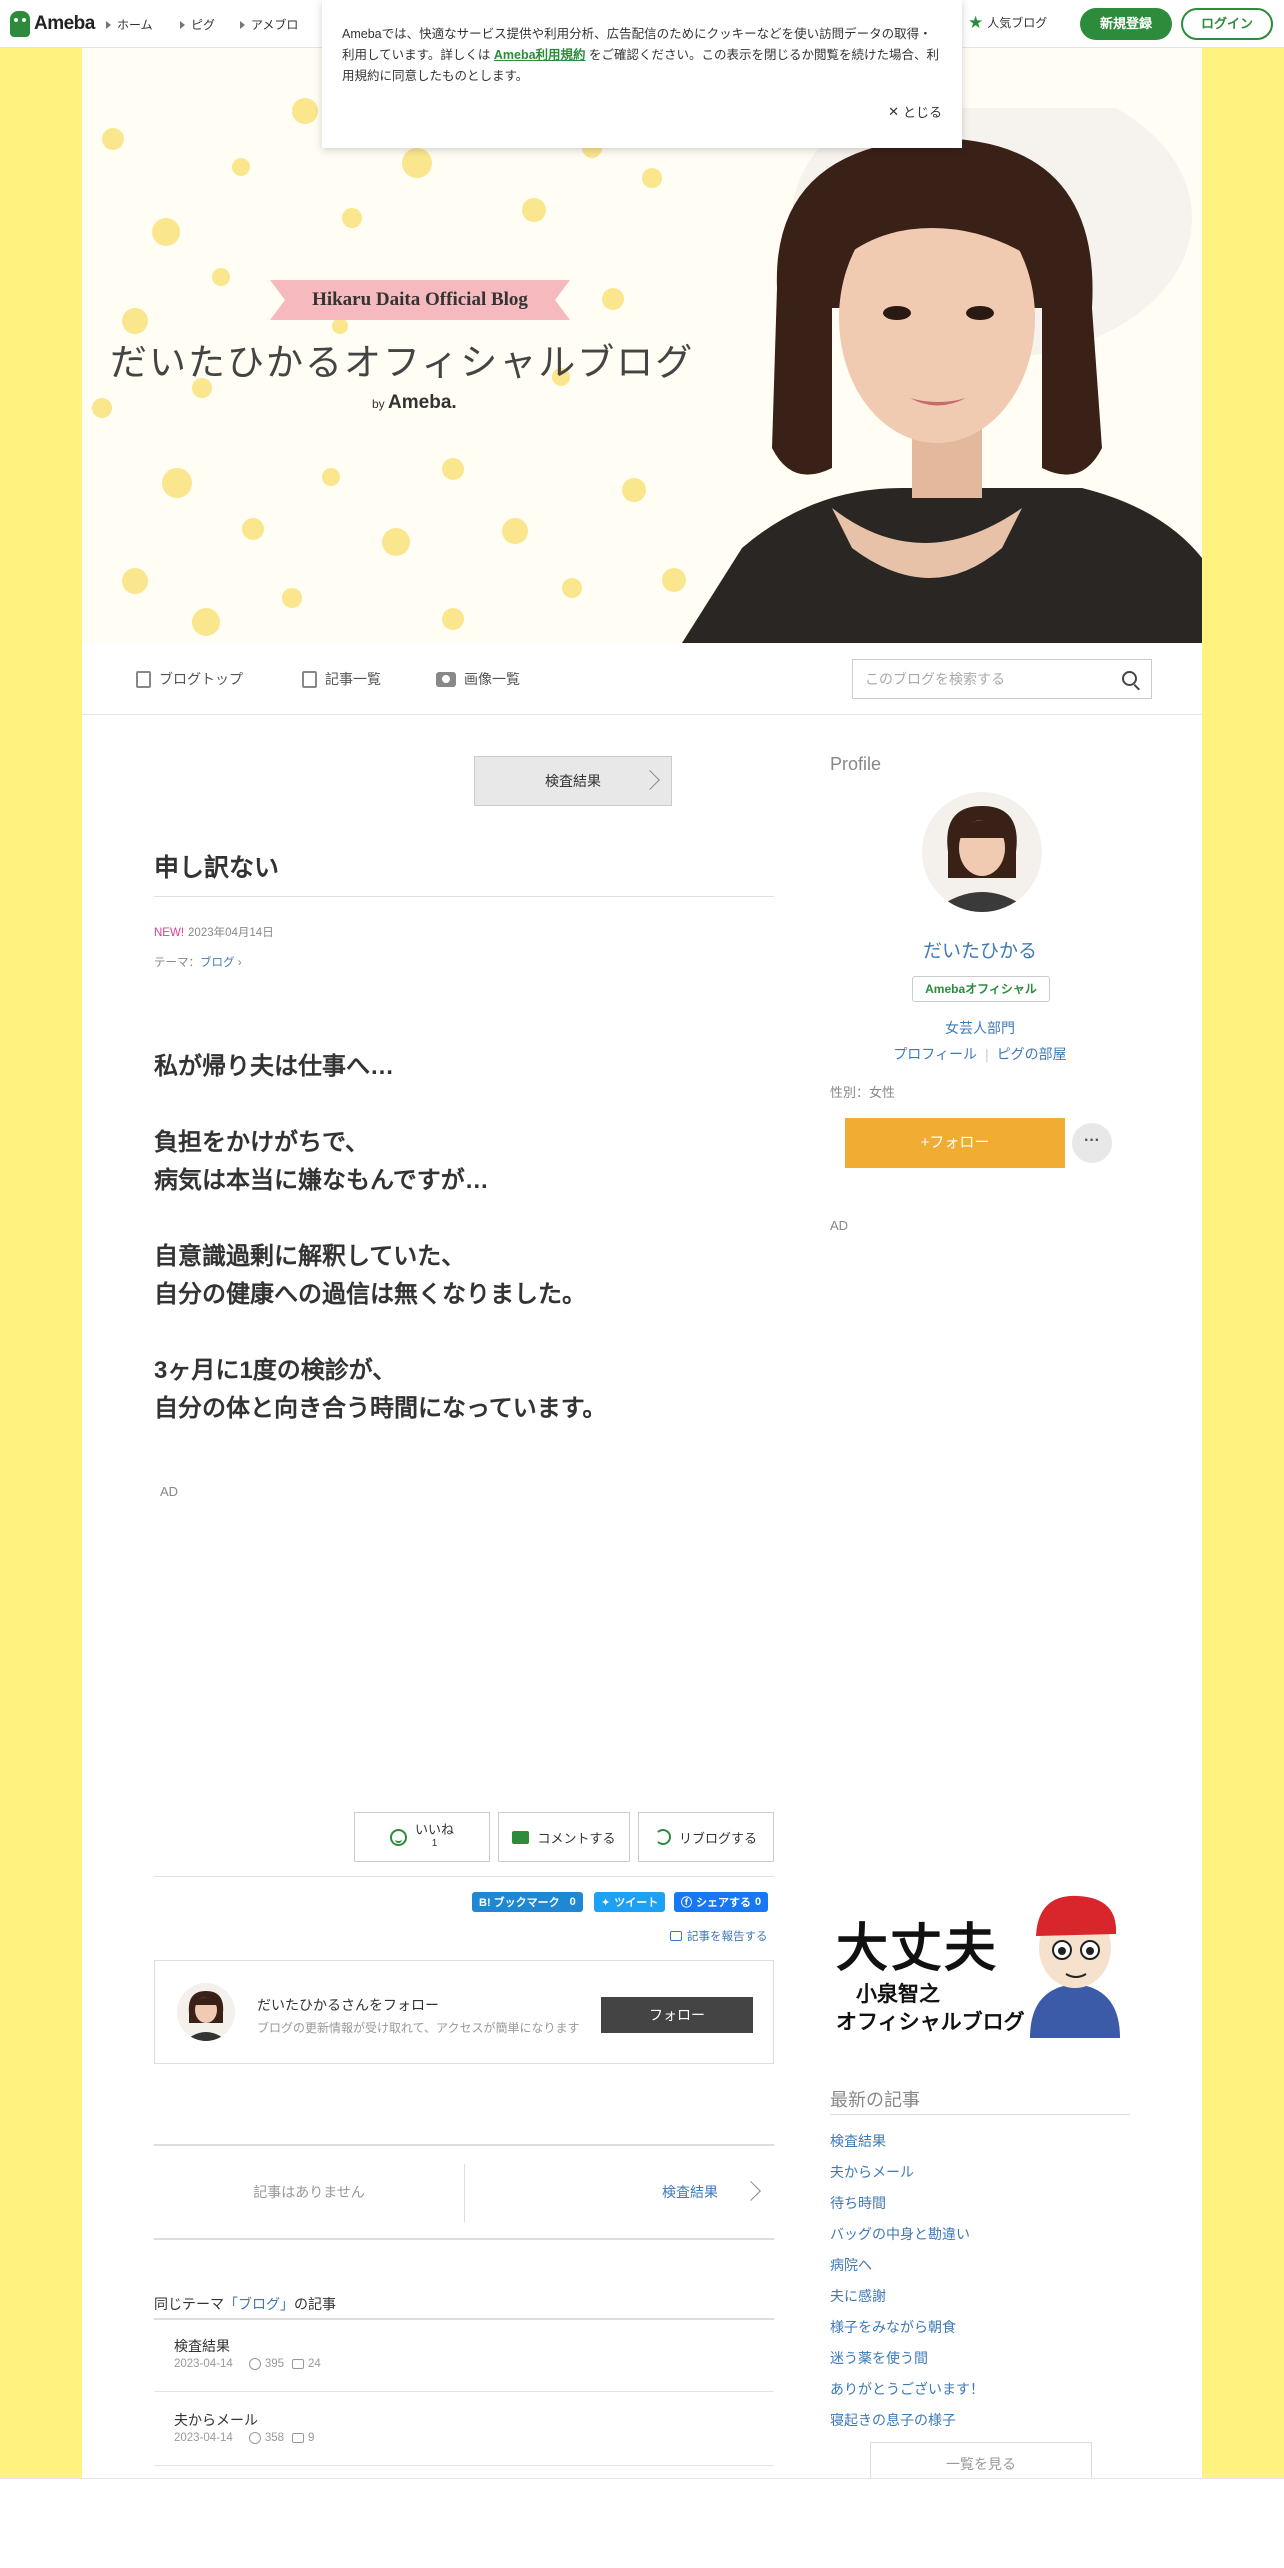  What do you see at coordinates (1075, 1966) in the screenshot?
I see `banner-character-illustration` at bounding box center [1075, 1966].